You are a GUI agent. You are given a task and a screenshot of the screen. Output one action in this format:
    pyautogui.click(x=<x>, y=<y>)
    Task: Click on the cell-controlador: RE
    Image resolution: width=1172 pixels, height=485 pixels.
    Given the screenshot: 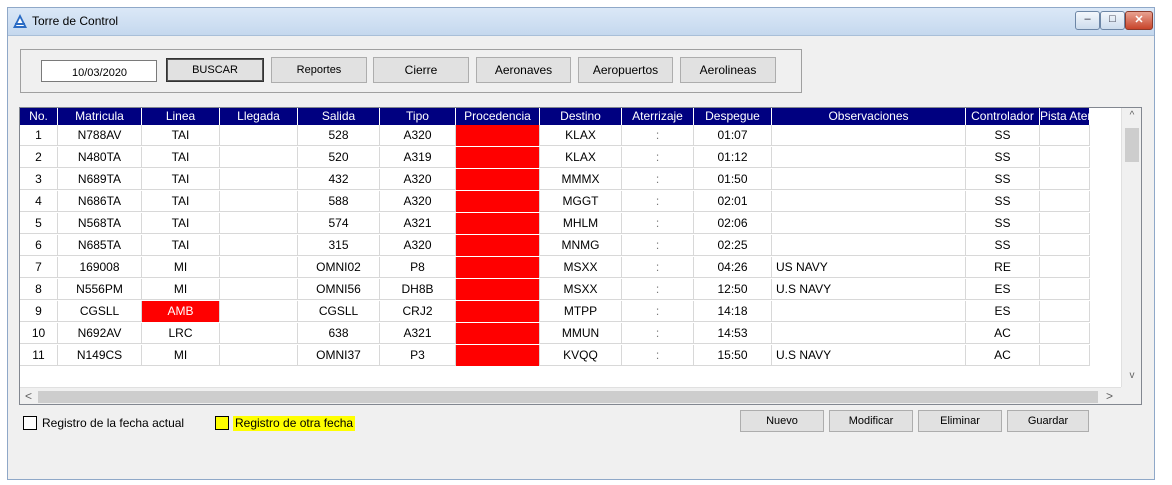 What is the action you would take?
    pyautogui.click(x=1003, y=267)
    